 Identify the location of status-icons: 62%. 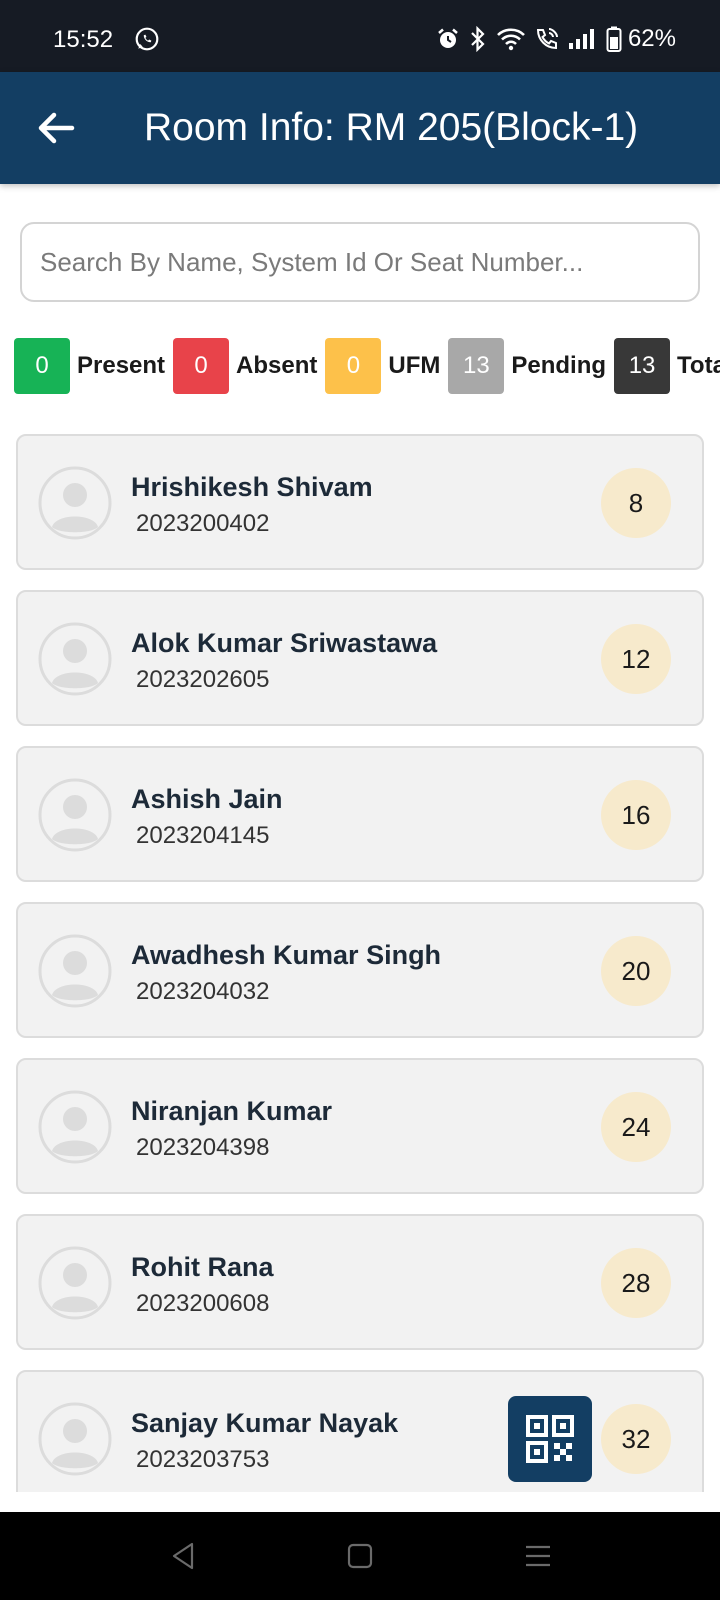
(556, 39).